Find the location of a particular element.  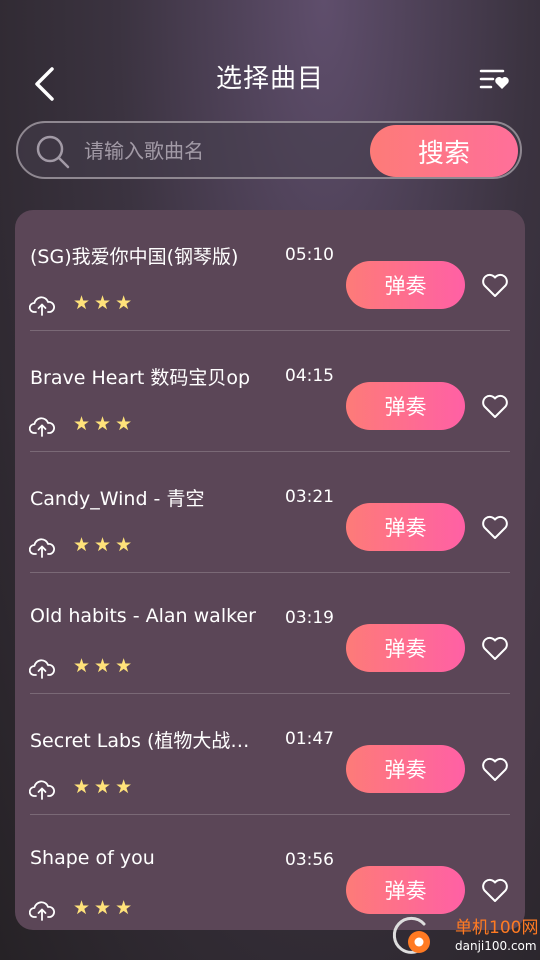

song-row: Brave Heart 数码宝贝op 04:15 ★ ★ ★ 弹奏 is located at coordinates (270, 391).